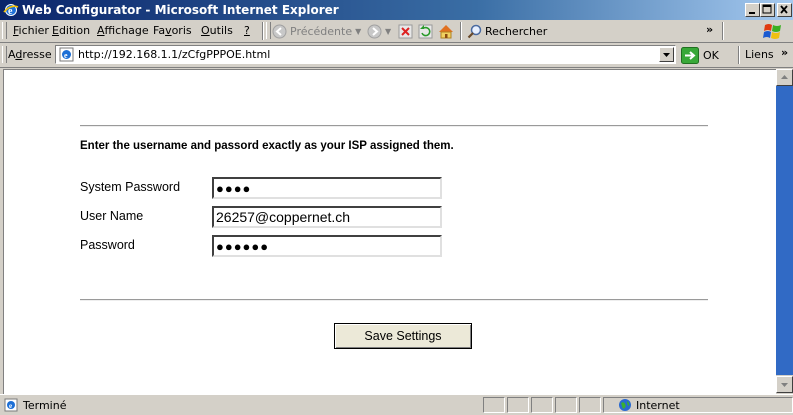  I want to click on back-dropdown-icon: ▼, so click(358, 31).